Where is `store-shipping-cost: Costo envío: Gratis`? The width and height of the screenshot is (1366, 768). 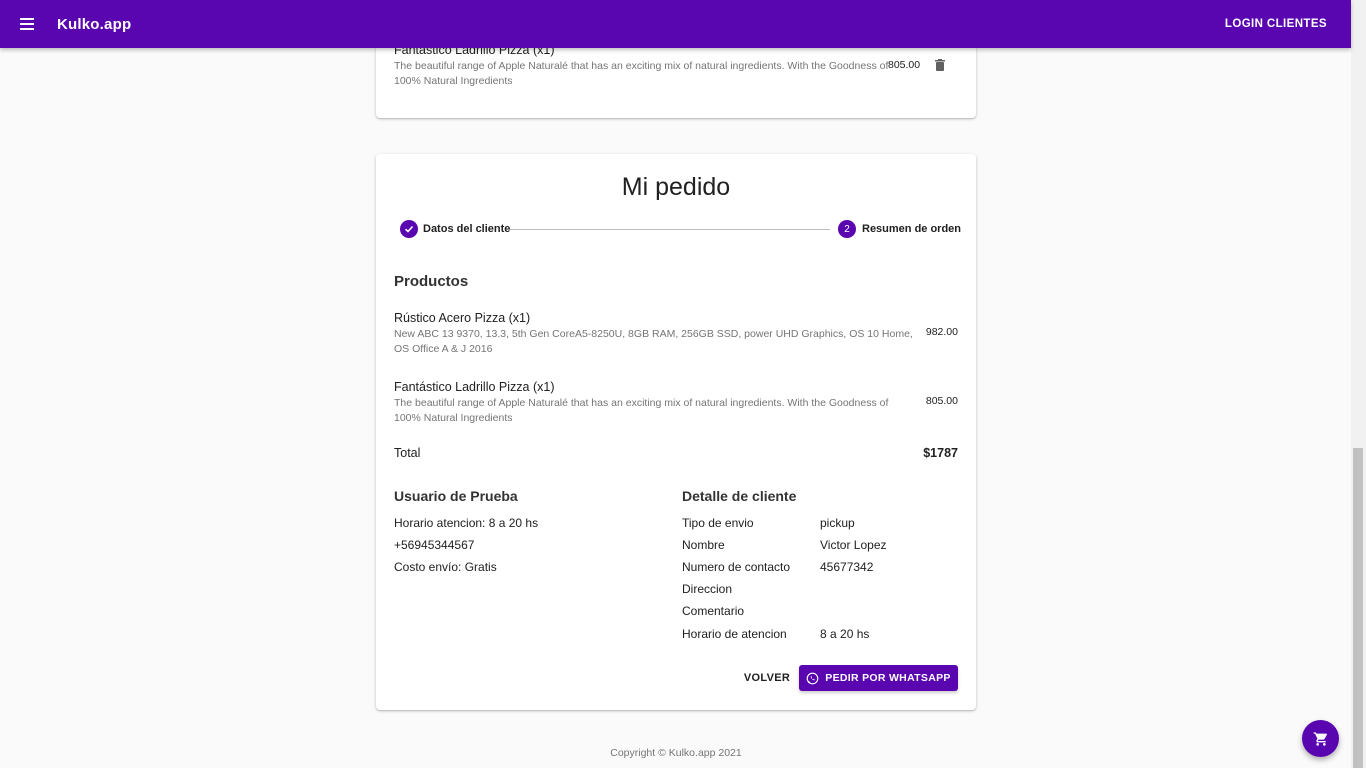
store-shipping-cost: Costo envío: Gratis is located at coordinates (445, 567).